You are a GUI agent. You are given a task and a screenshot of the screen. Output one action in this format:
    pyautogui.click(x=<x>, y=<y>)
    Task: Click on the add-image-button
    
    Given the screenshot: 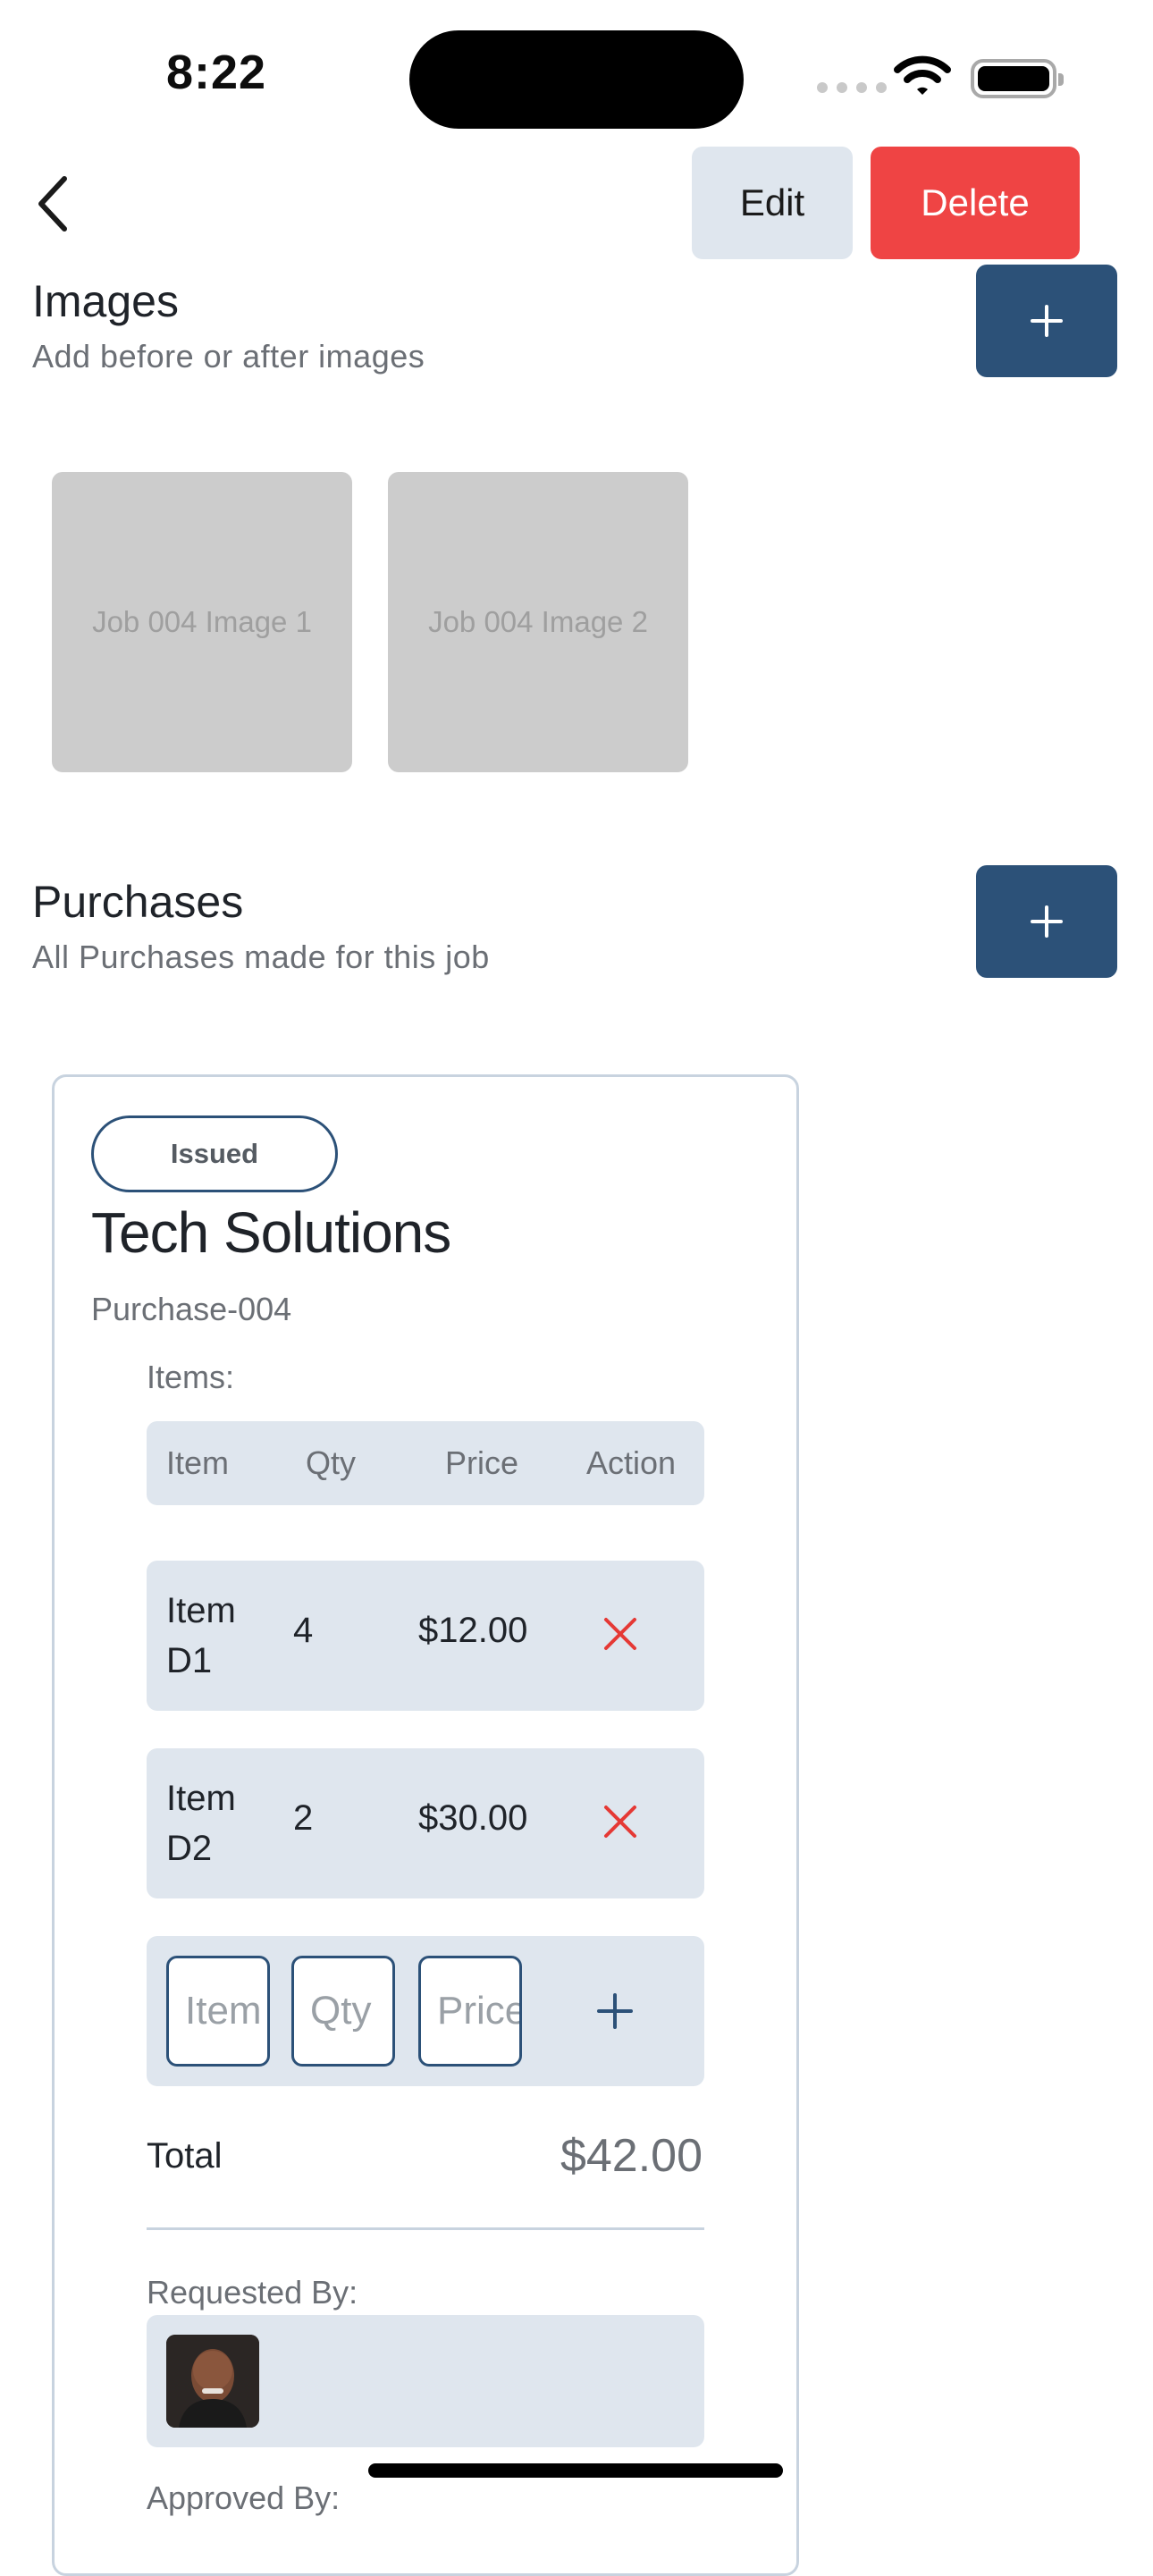 What is the action you would take?
    pyautogui.click(x=1046, y=321)
    